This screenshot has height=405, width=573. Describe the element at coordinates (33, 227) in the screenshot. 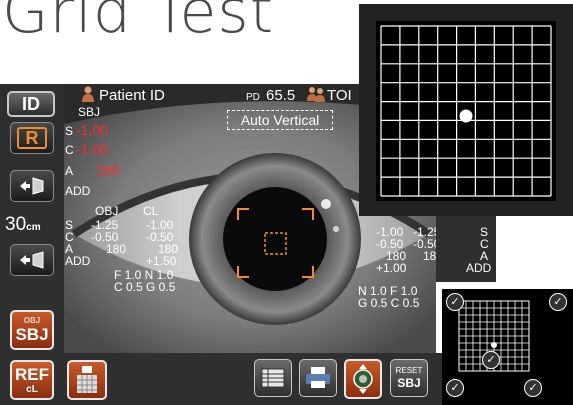

I see `distance-unit: cm` at that location.